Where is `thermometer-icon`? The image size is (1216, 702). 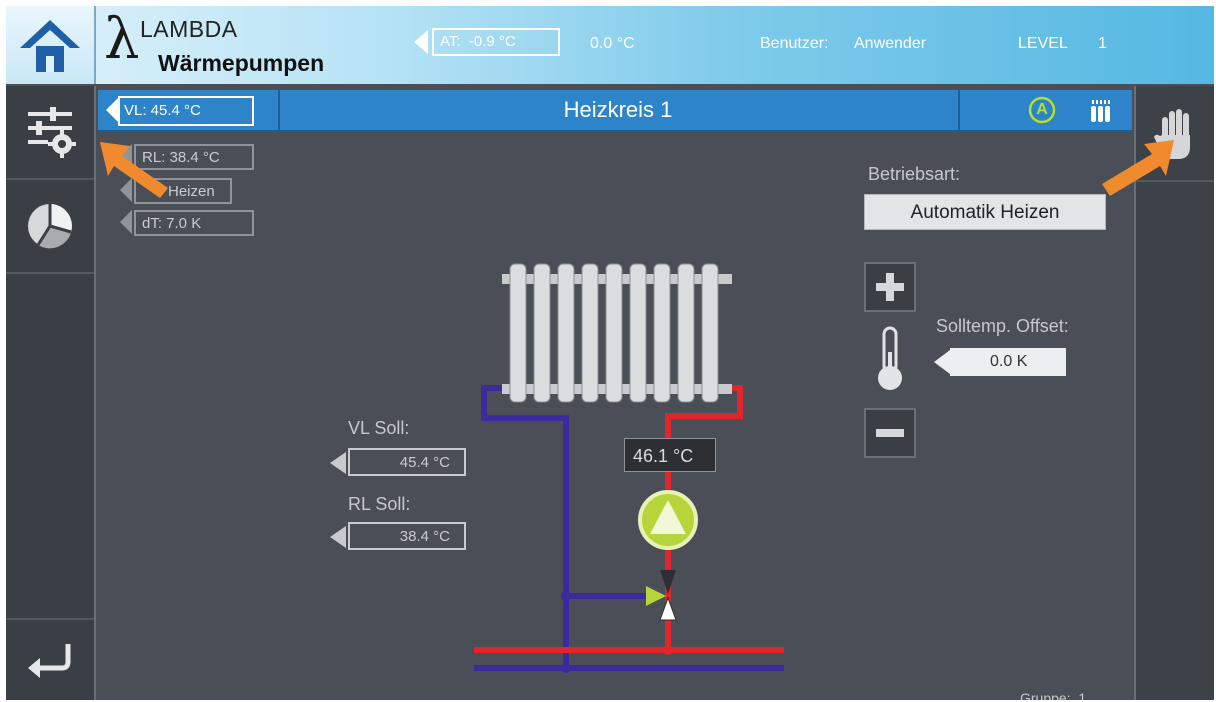
thermometer-icon is located at coordinates (890, 358).